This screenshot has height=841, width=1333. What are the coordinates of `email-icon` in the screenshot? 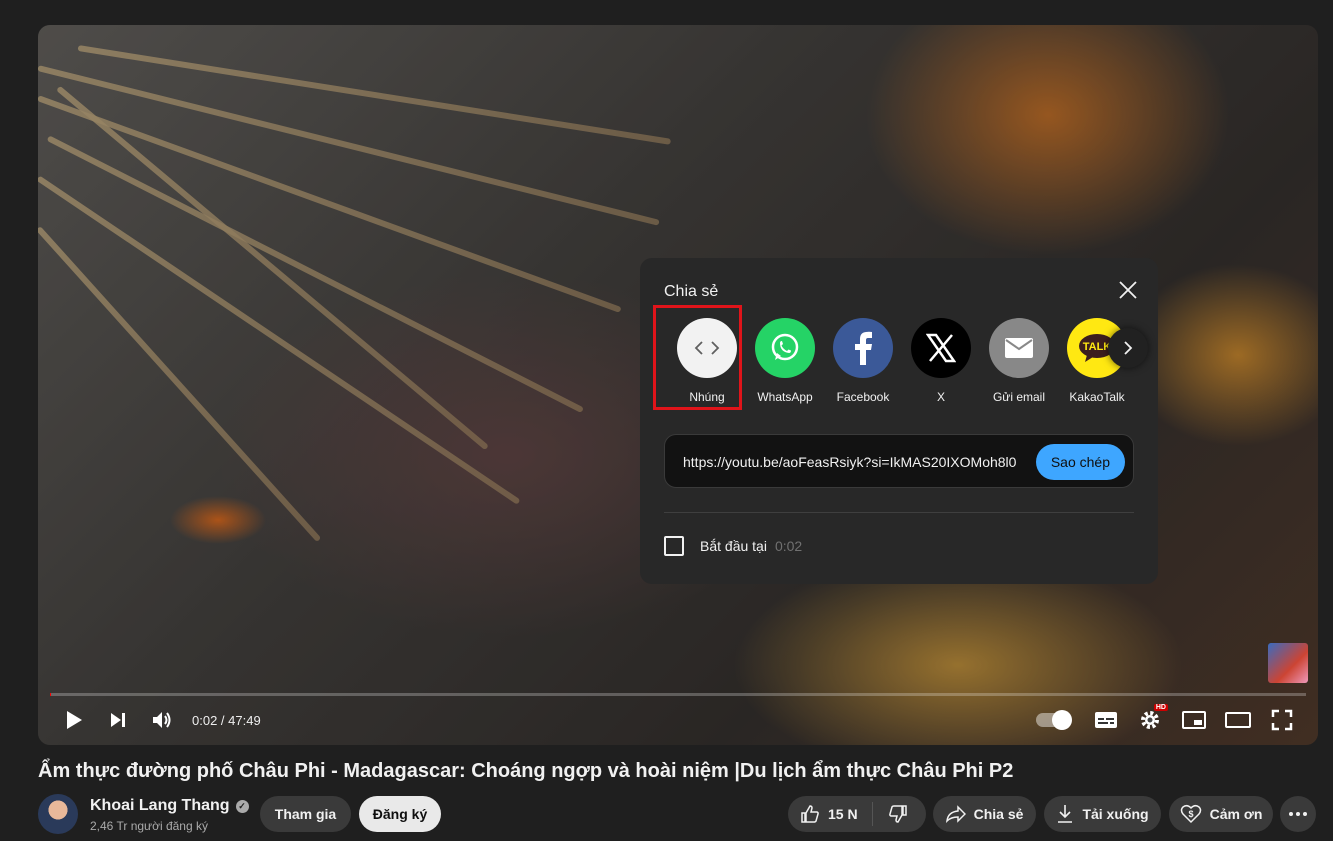 It's located at (1019, 348).